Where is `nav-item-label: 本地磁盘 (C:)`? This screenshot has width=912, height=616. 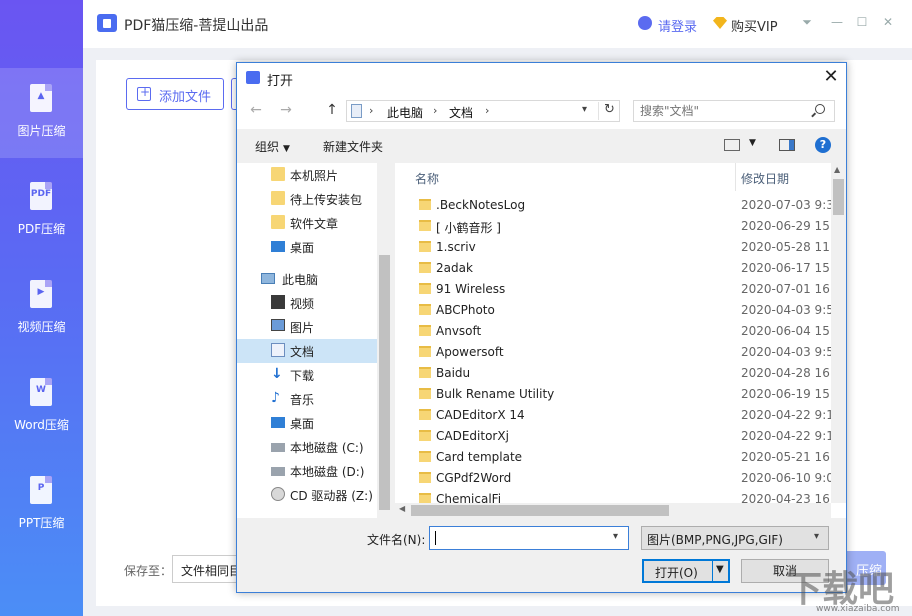 nav-item-label: 本地磁盘 (C:) is located at coordinates (327, 448).